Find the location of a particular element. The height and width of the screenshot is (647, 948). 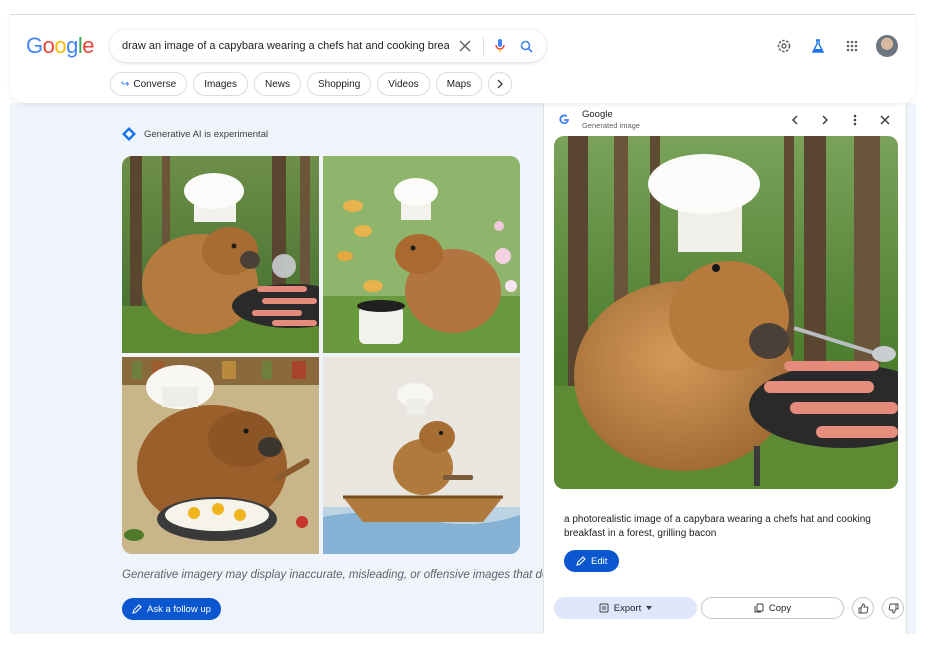

capybara-in-boat-image is located at coordinates (421, 455).